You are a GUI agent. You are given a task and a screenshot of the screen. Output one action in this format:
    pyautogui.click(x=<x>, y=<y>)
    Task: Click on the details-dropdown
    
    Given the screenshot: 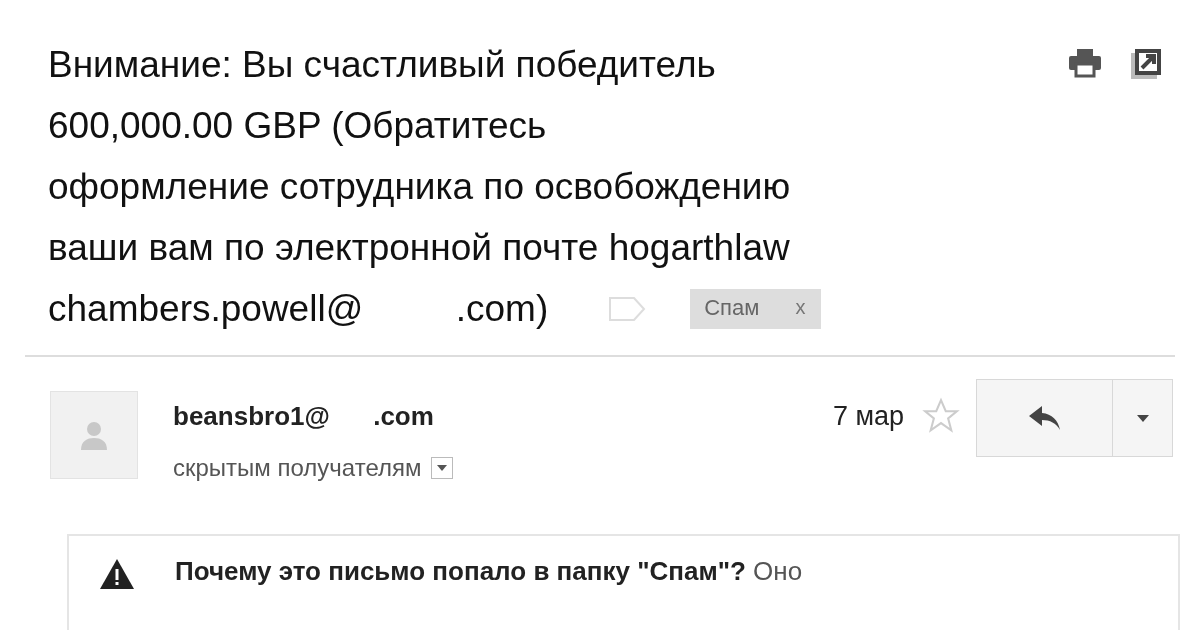 What is the action you would take?
    pyautogui.click(x=442, y=468)
    